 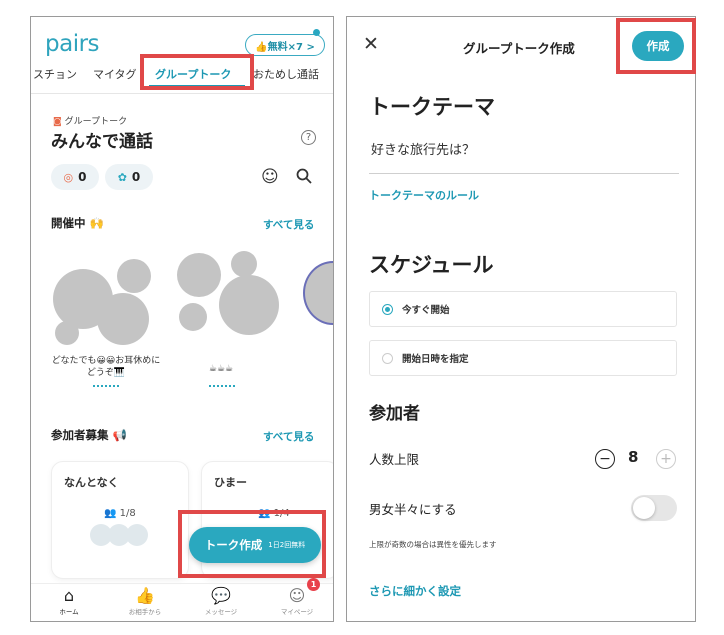 I want to click on participants-heading: 参加者, so click(x=394, y=414).